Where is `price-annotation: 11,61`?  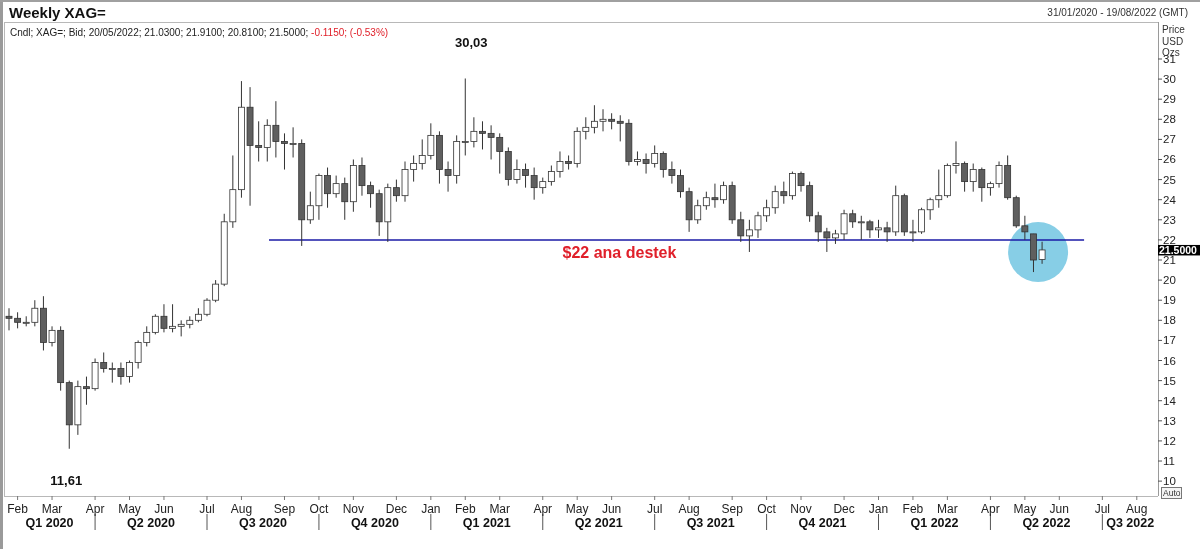 price-annotation: 11,61 is located at coordinates (66, 480).